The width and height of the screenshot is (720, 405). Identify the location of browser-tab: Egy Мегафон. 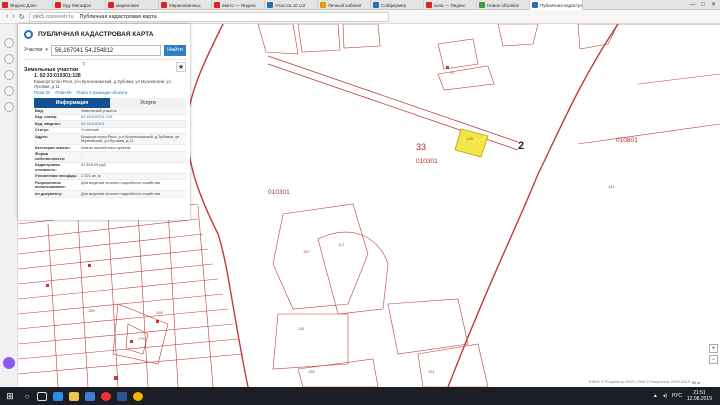
(79, 5).